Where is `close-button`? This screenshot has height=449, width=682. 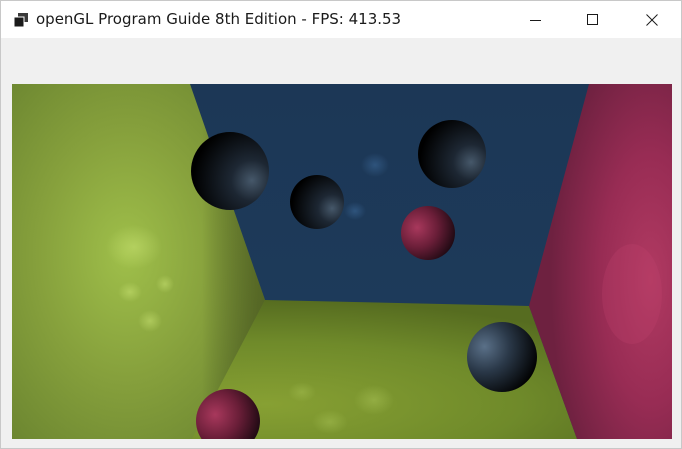 close-button is located at coordinates (652, 19).